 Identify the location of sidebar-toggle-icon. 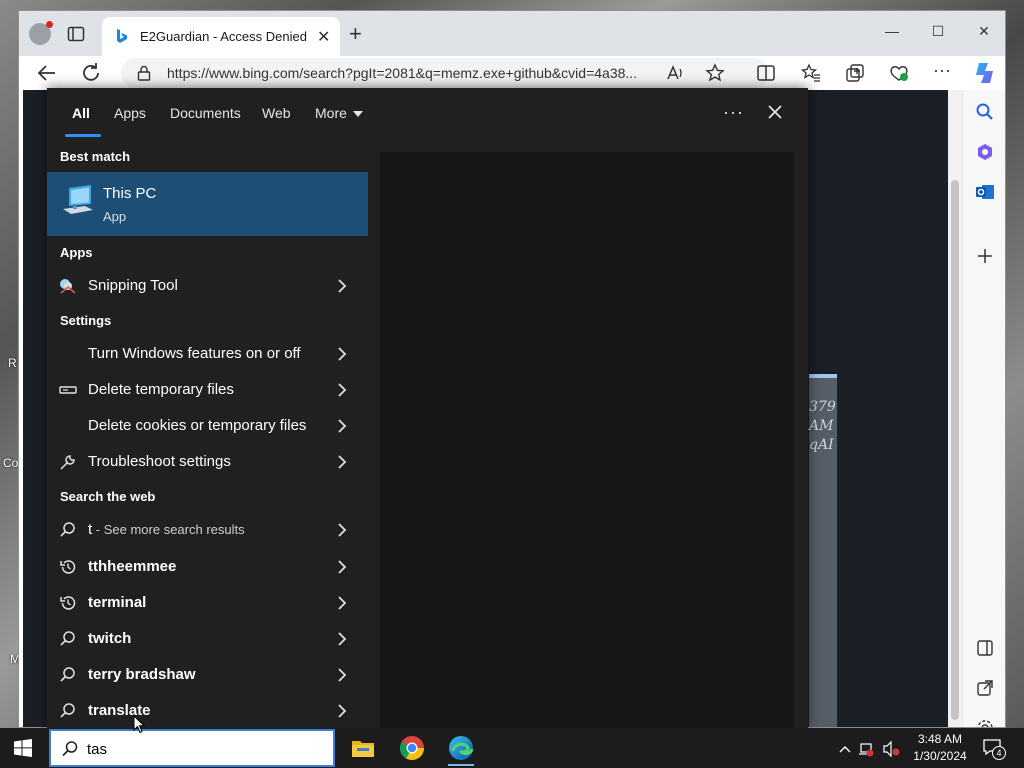
(985, 648).